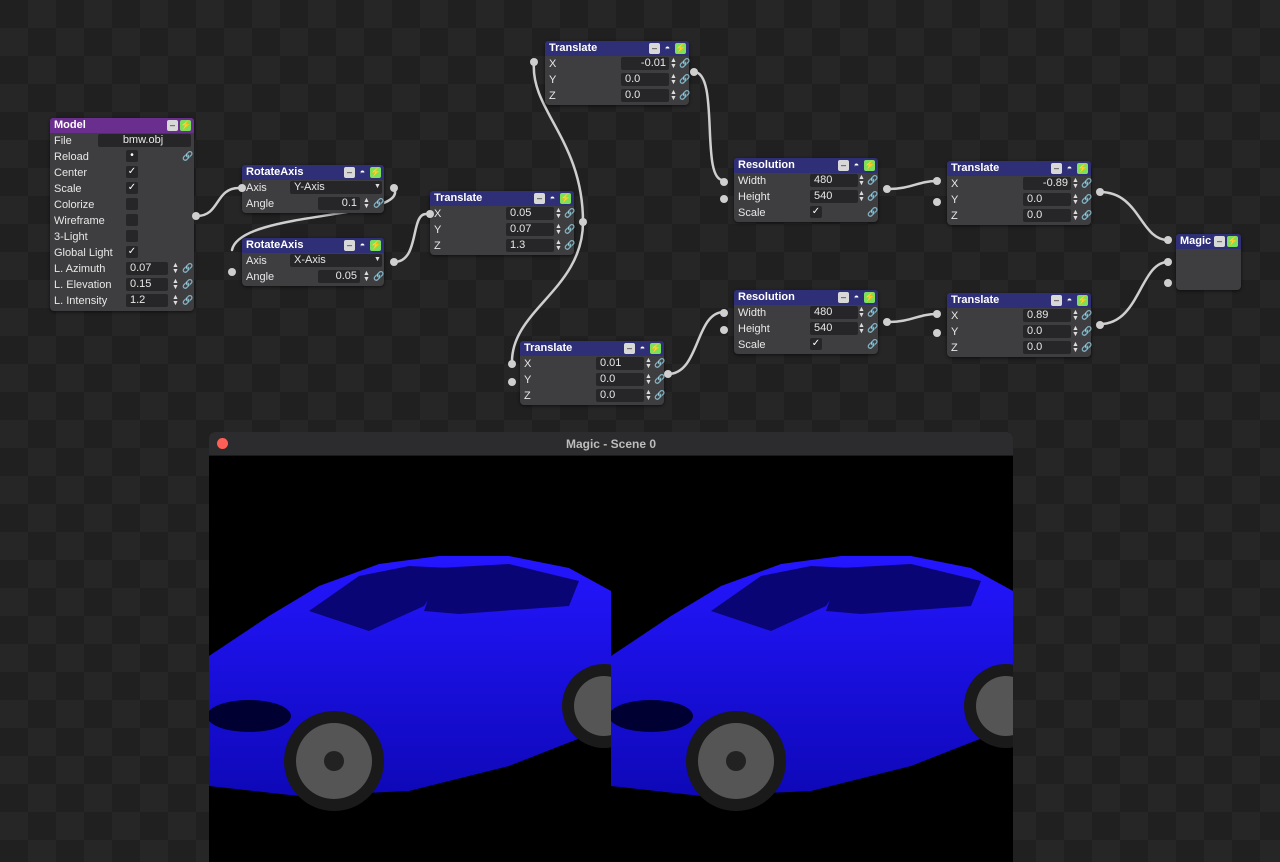 Image resolution: width=1280 pixels, height=862 pixels. I want to click on height-field: 540, so click(834, 196).